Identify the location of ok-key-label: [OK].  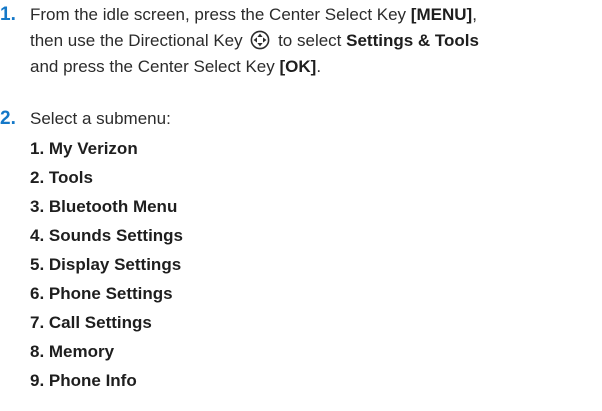
(298, 66).